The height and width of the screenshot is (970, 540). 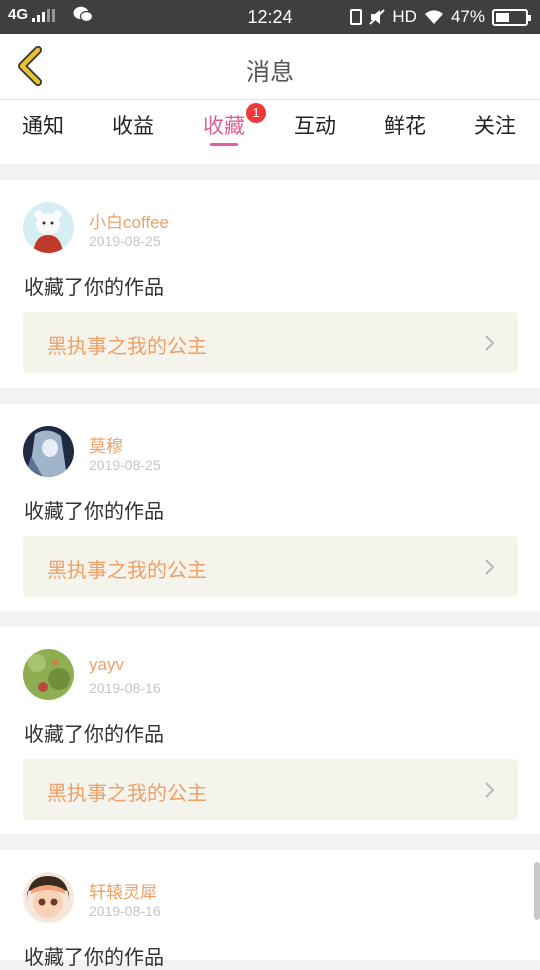 What do you see at coordinates (106, 665) in the screenshot?
I see `username: yayv` at bounding box center [106, 665].